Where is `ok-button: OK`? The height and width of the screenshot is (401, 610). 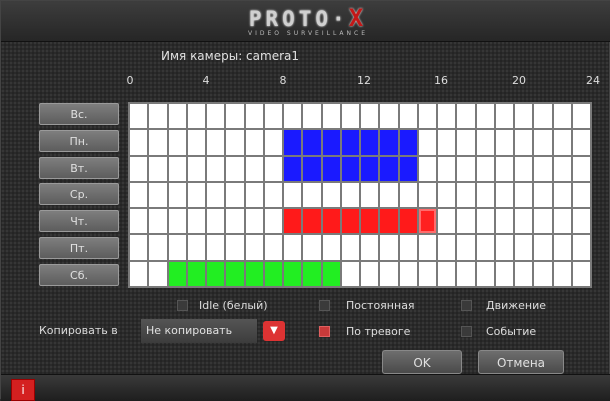
ok-button: OK is located at coordinates (422, 362).